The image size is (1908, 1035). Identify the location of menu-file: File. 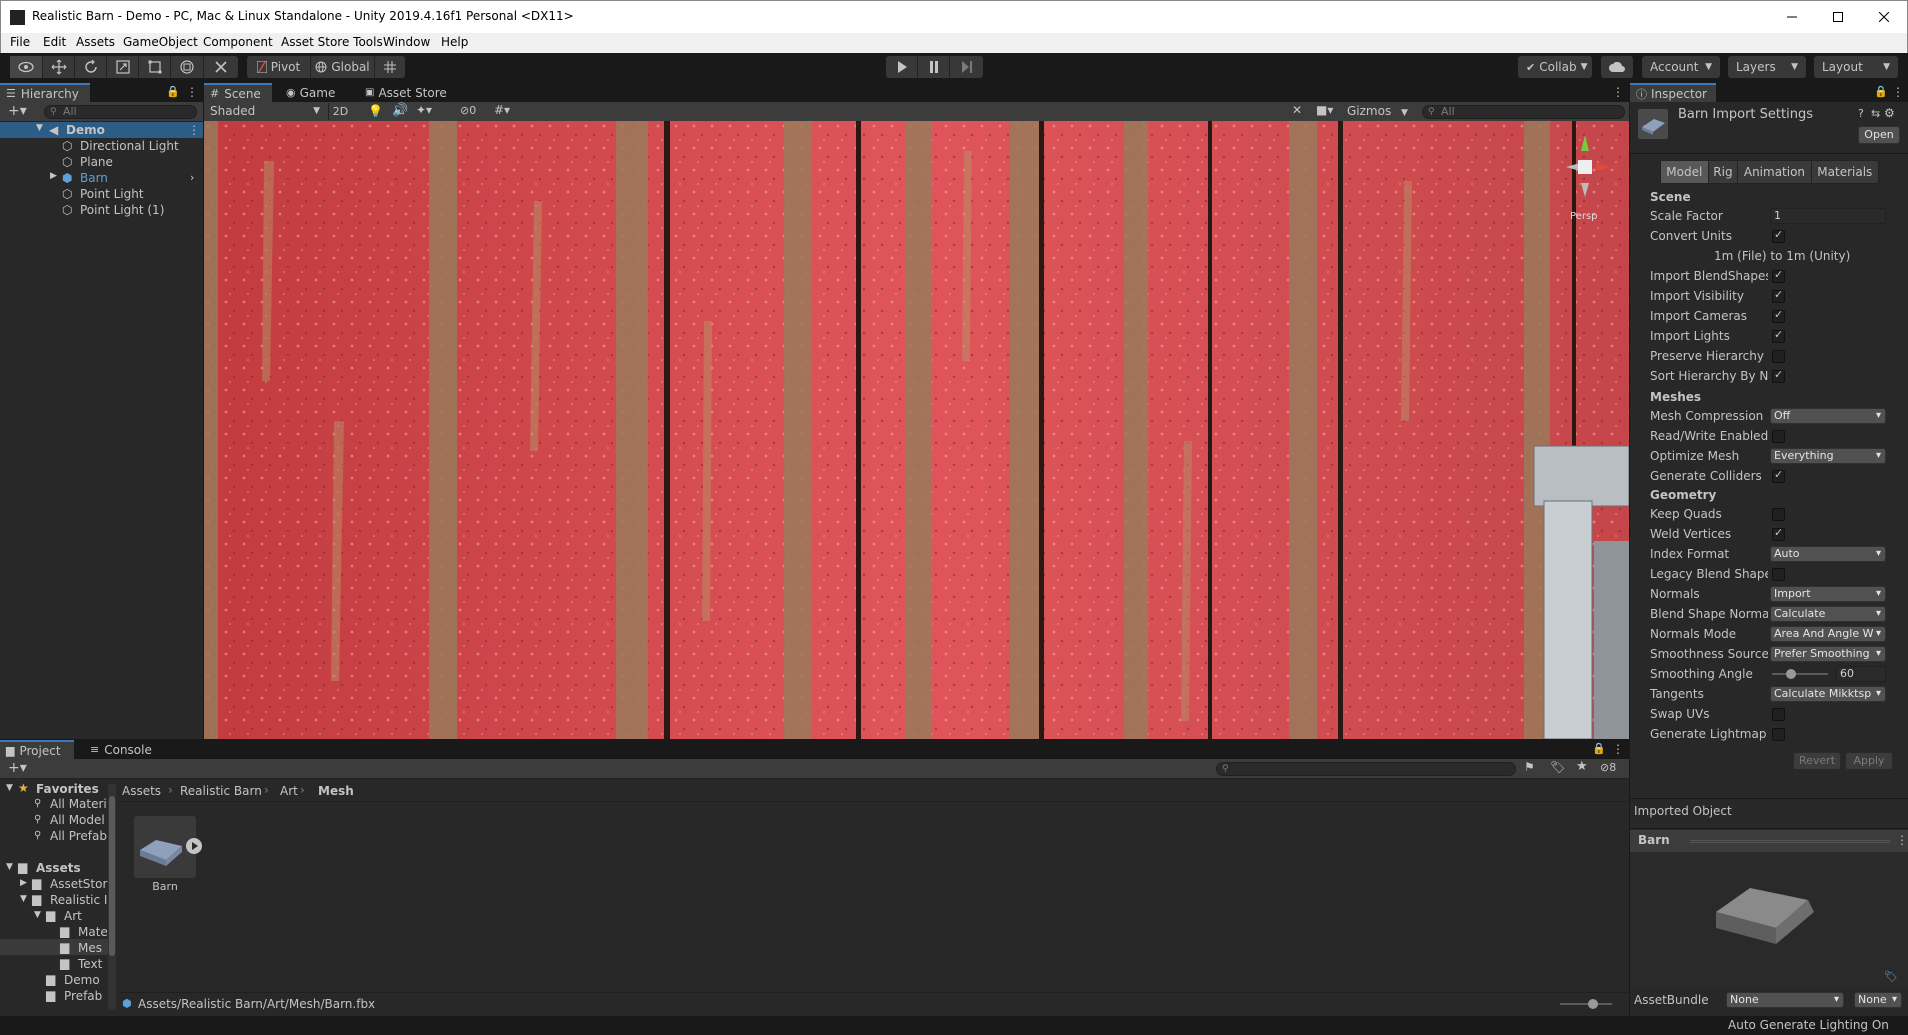
(20, 42).